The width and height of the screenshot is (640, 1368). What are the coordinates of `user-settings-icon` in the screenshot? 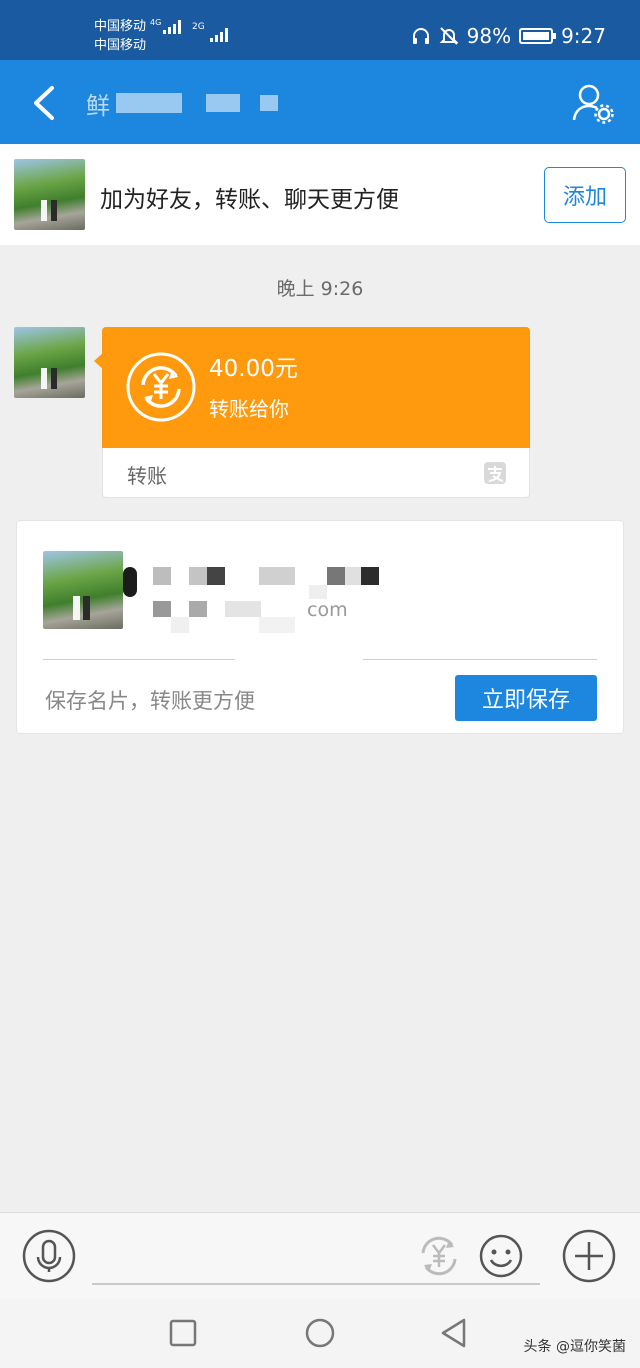 It's located at (593, 103).